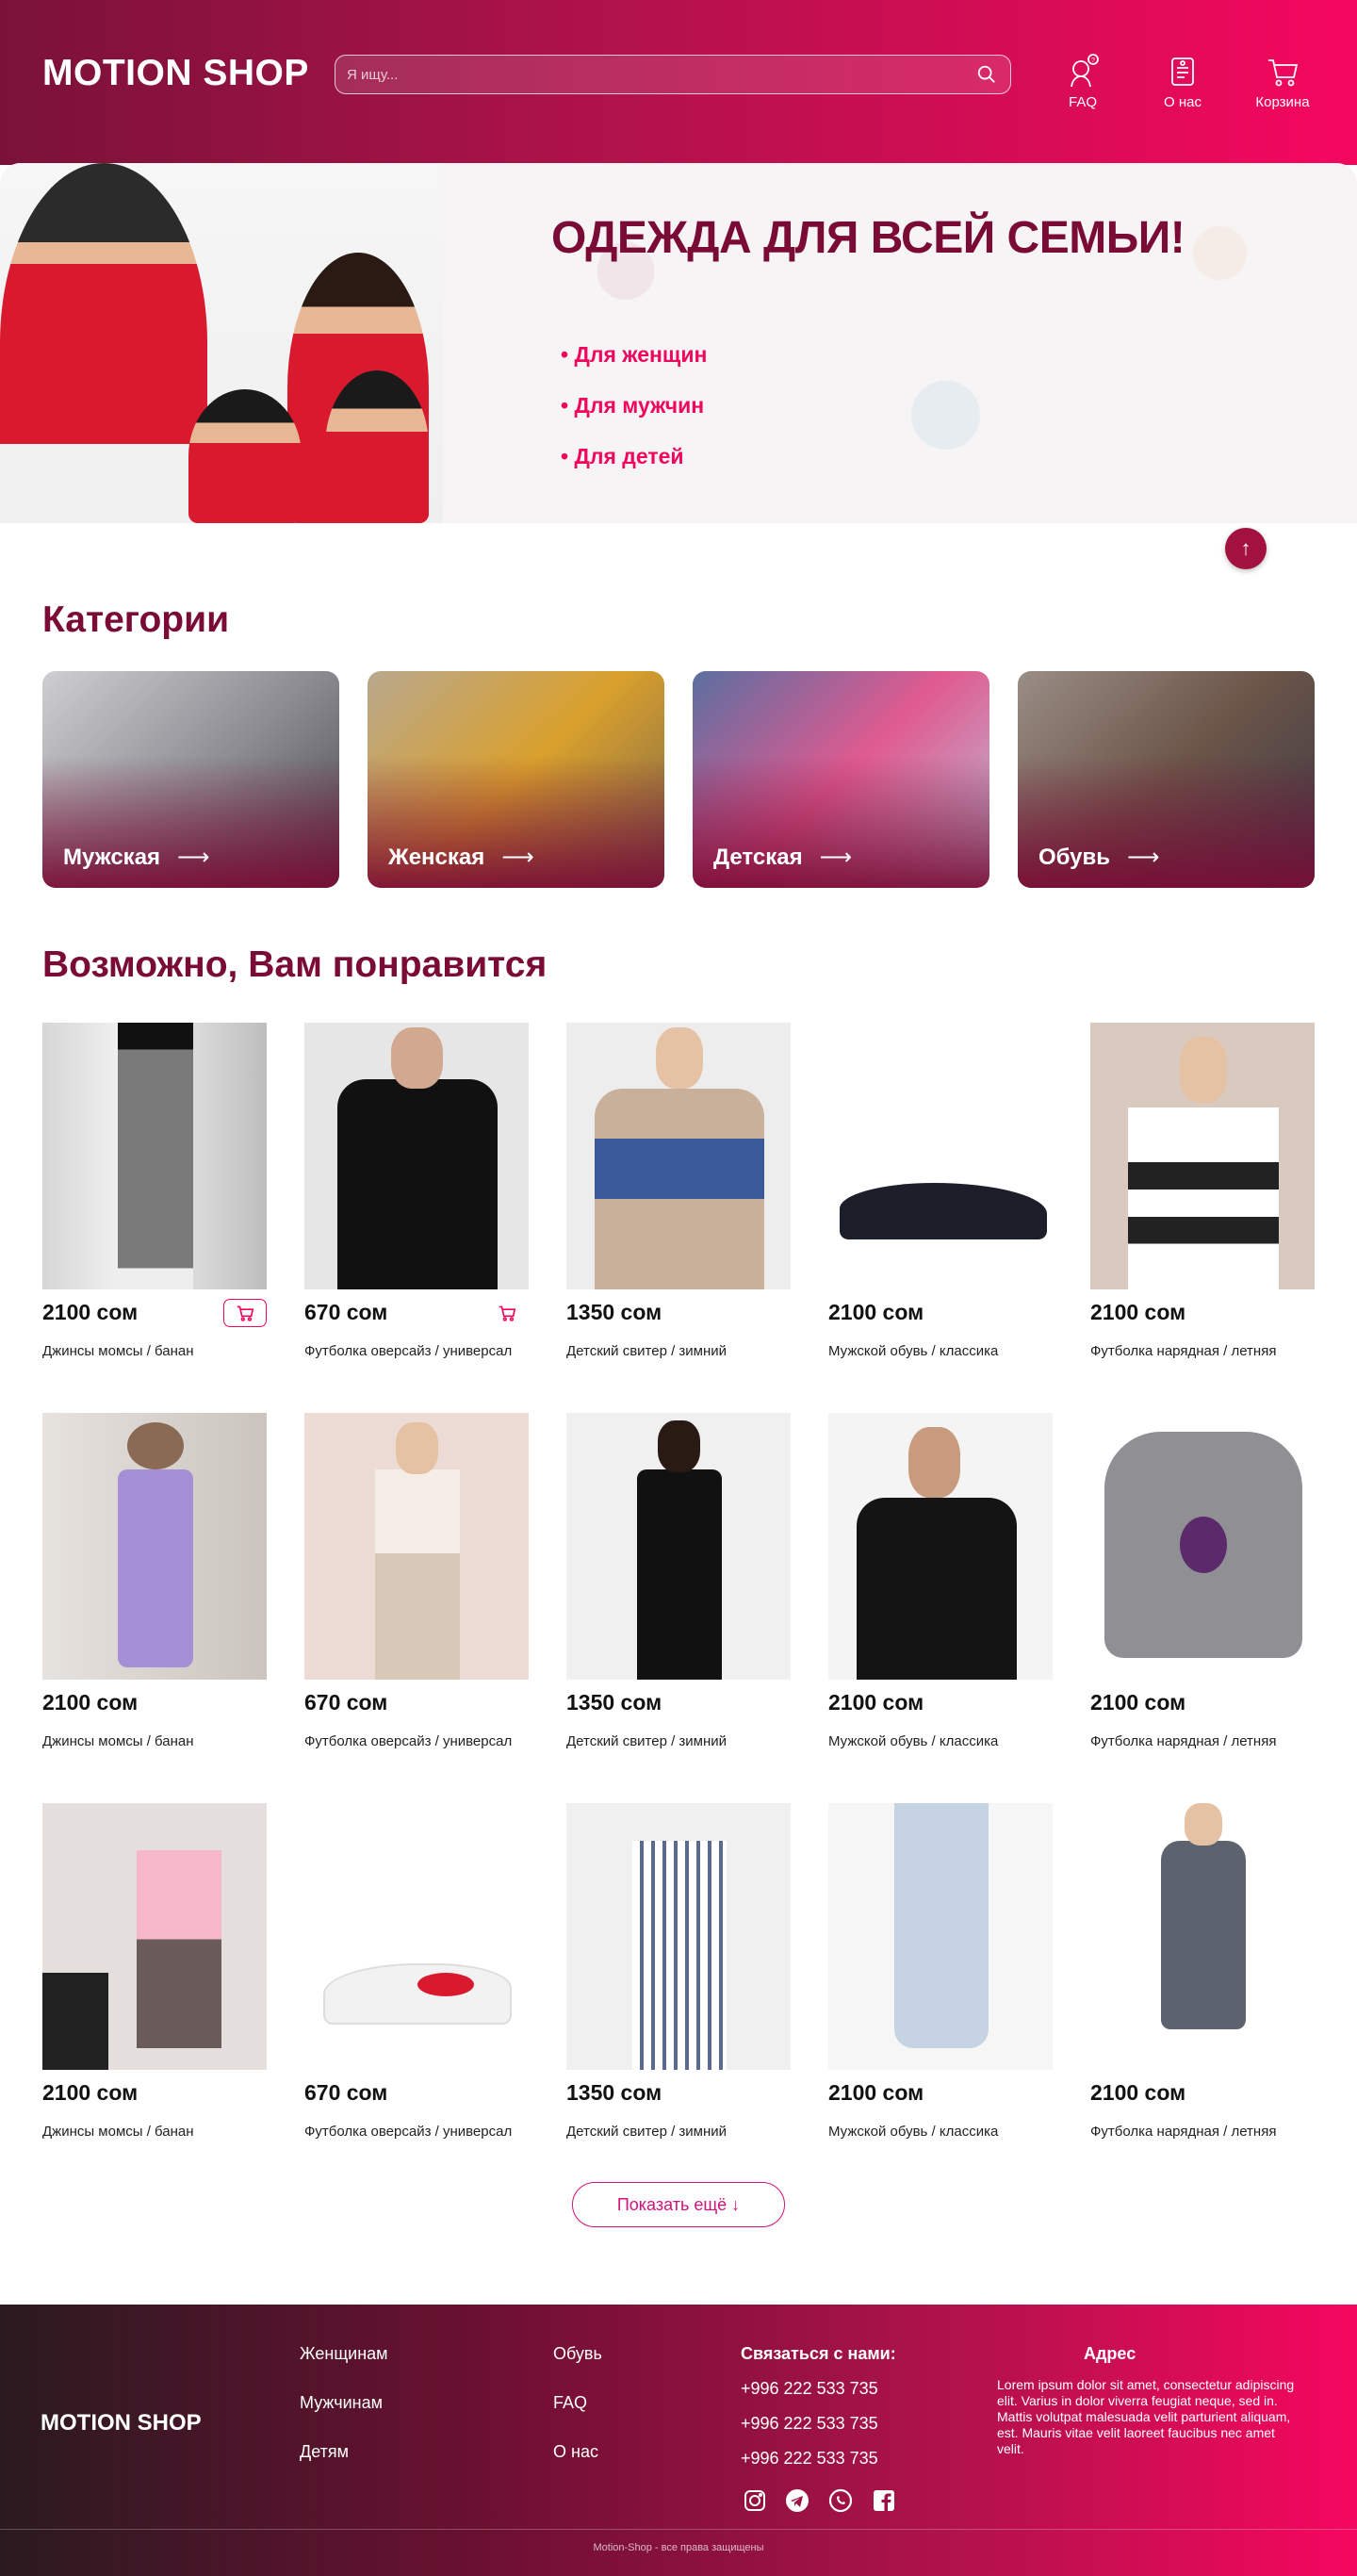  Describe the element at coordinates (678, 2529) in the screenshot. I see `footer-divider` at that location.